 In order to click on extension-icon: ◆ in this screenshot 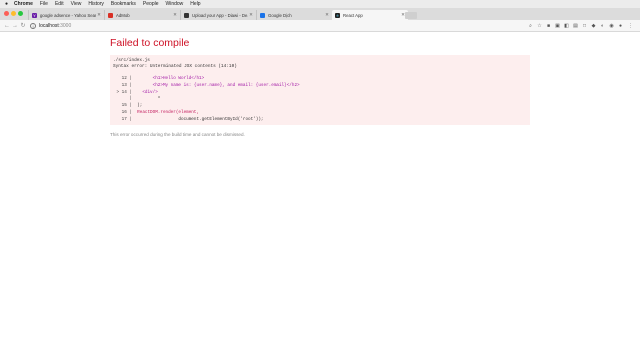, I will do `click(593, 26)`.